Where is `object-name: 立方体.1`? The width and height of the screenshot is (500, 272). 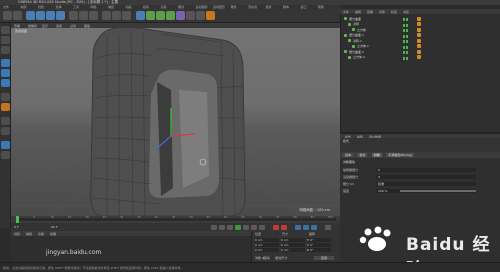
object-name: 立方体.1 is located at coordinates (363, 46).